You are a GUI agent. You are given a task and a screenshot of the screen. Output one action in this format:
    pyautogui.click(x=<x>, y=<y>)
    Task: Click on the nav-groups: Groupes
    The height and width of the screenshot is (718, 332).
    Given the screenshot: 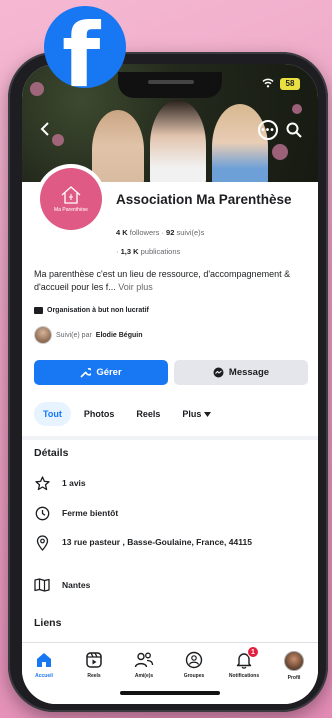 What is the action you would take?
    pyautogui.click(x=194, y=665)
    